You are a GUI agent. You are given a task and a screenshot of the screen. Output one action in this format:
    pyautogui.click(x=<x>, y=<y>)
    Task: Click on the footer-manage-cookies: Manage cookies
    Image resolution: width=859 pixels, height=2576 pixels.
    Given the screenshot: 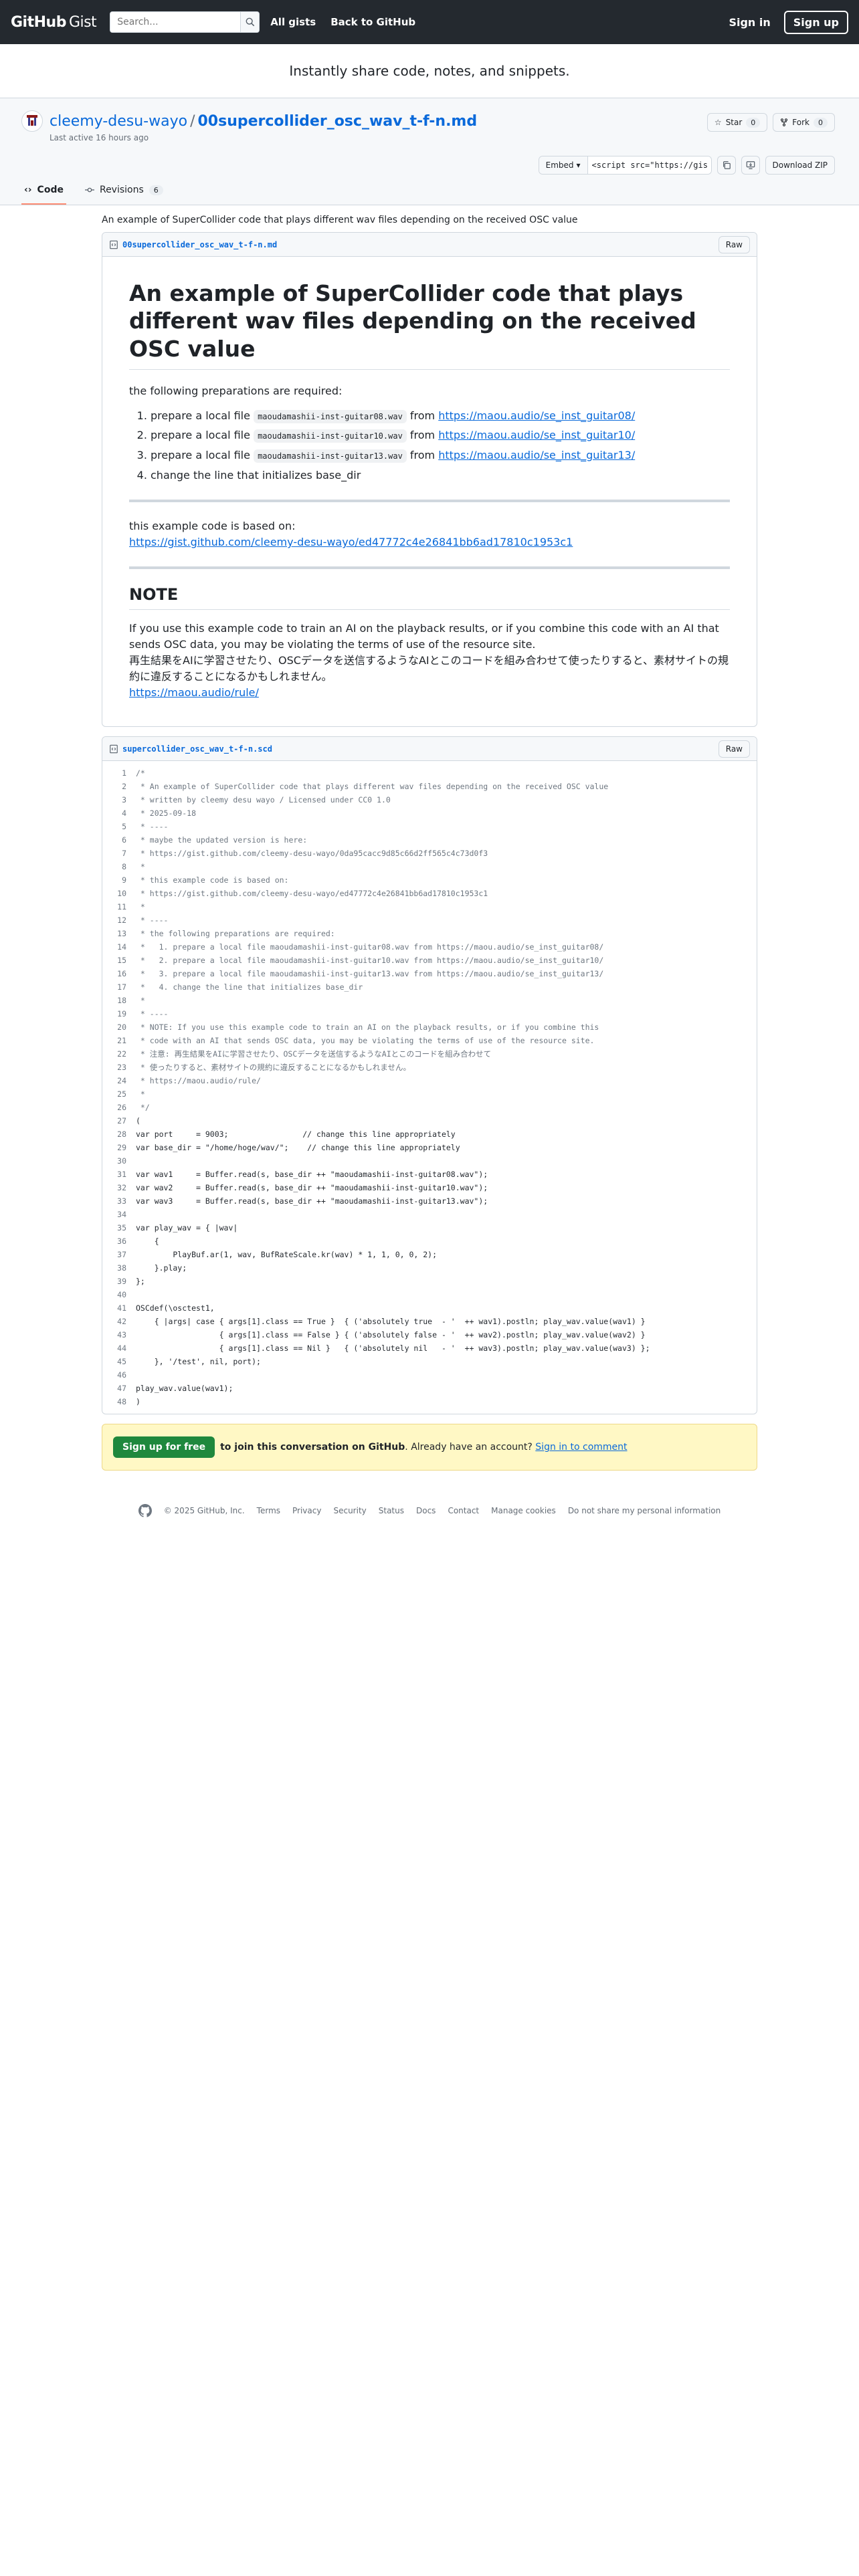 What is the action you would take?
    pyautogui.click(x=523, y=1510)
    